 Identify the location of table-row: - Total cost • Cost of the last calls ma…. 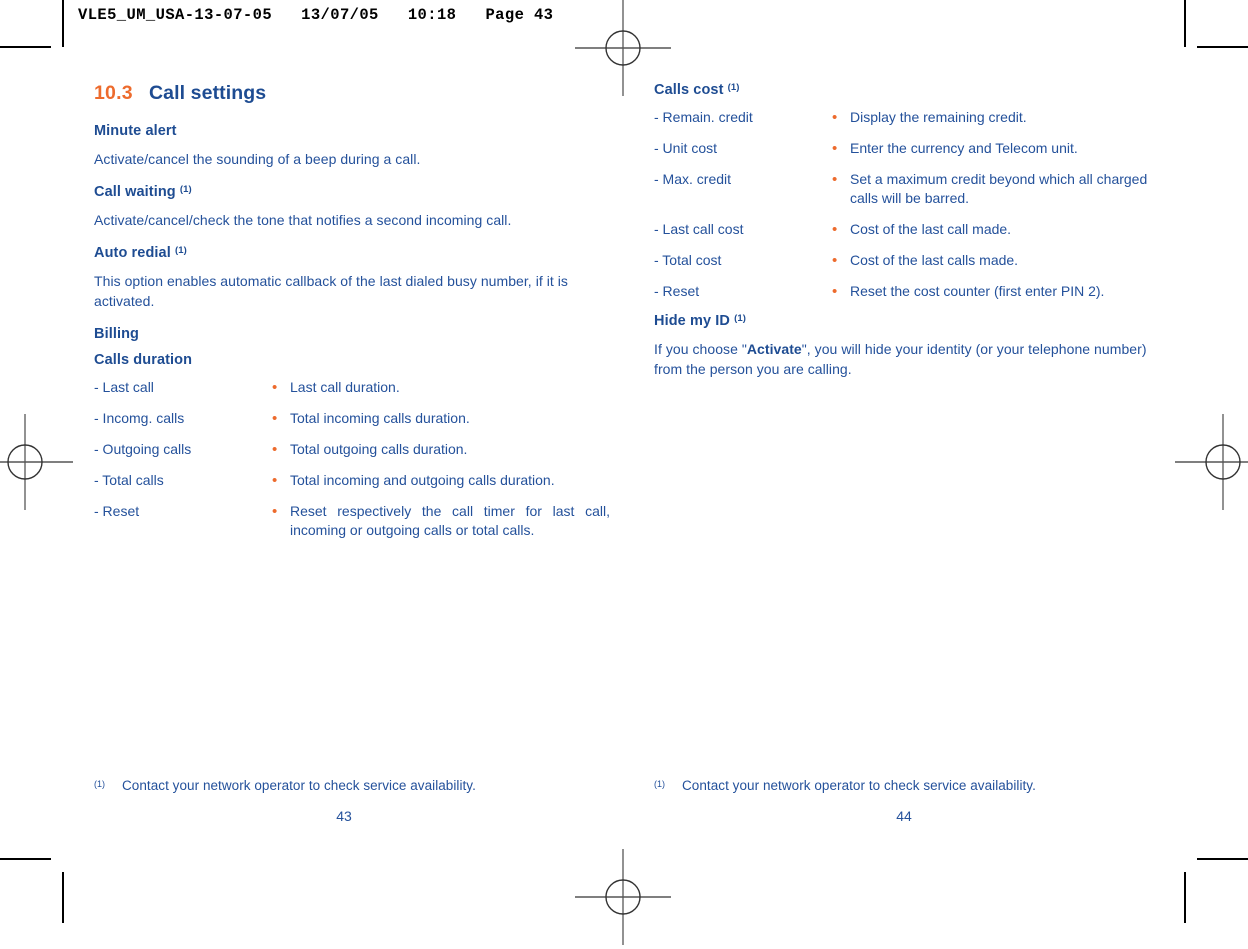
(912, 266).